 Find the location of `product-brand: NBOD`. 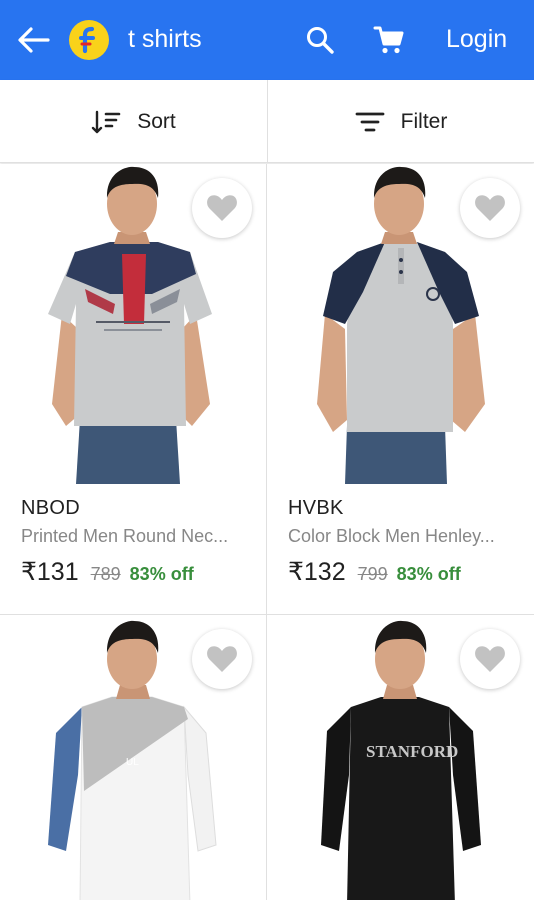

product-brand: NBOD is located at coordinates (50, 508).